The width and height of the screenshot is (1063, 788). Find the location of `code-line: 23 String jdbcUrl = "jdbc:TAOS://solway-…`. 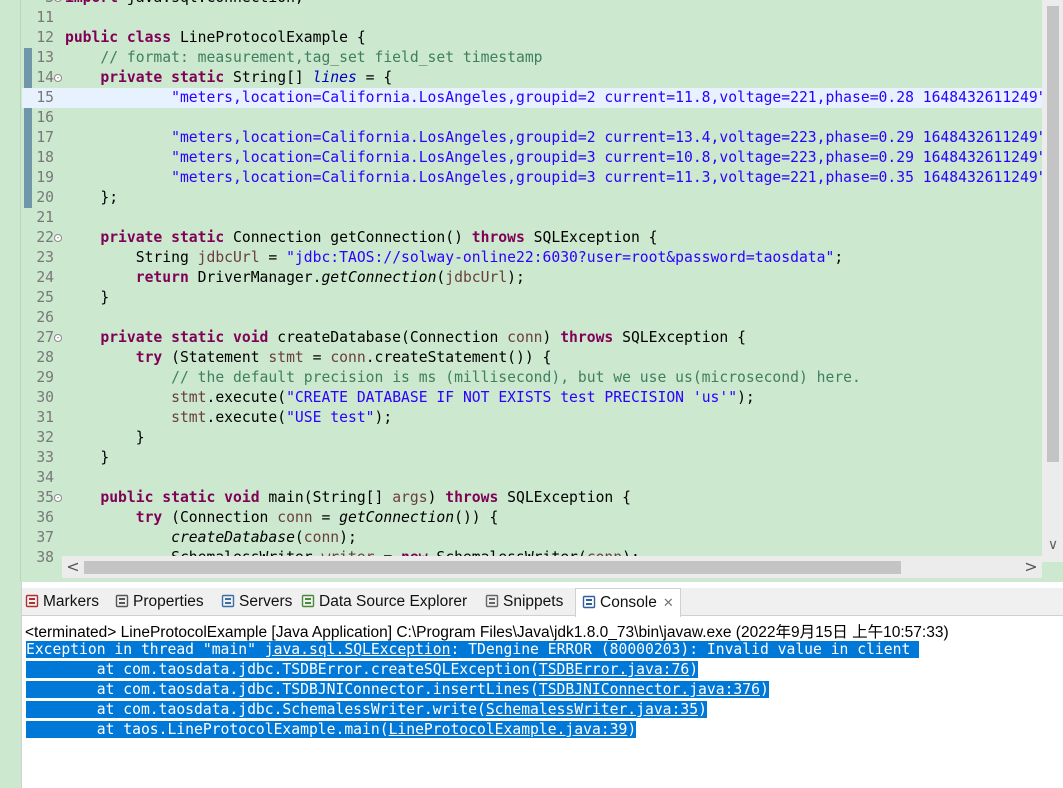

code-line: 23 String jdbcUrl = "jdbc:TAOS://solway-… is located at coordinates (532, 258).